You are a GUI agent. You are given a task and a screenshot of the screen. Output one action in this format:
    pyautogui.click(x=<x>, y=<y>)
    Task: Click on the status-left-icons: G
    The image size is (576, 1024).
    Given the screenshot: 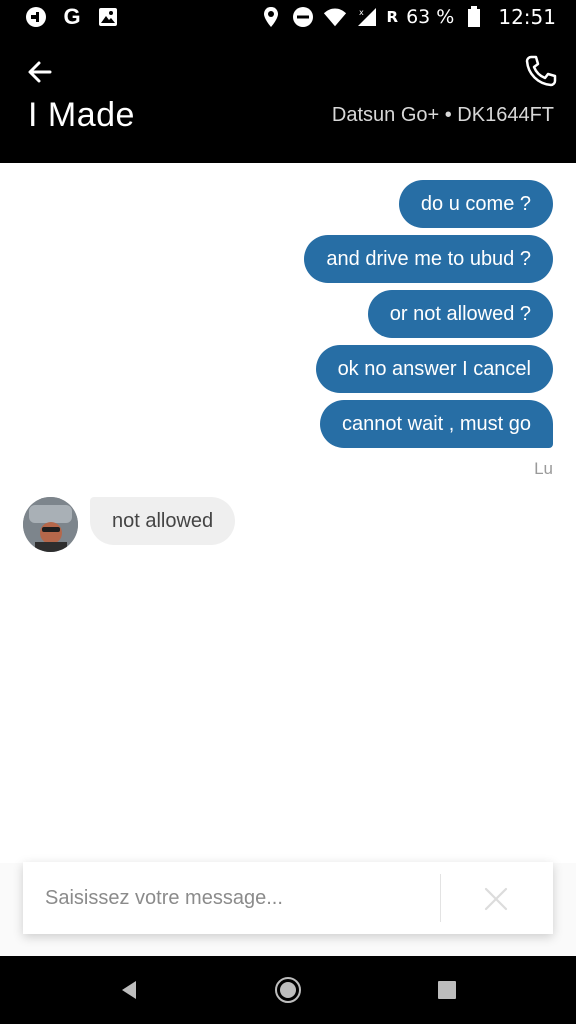 What is the action you would take?
    pyautogui.click(x=72, y=16)
    